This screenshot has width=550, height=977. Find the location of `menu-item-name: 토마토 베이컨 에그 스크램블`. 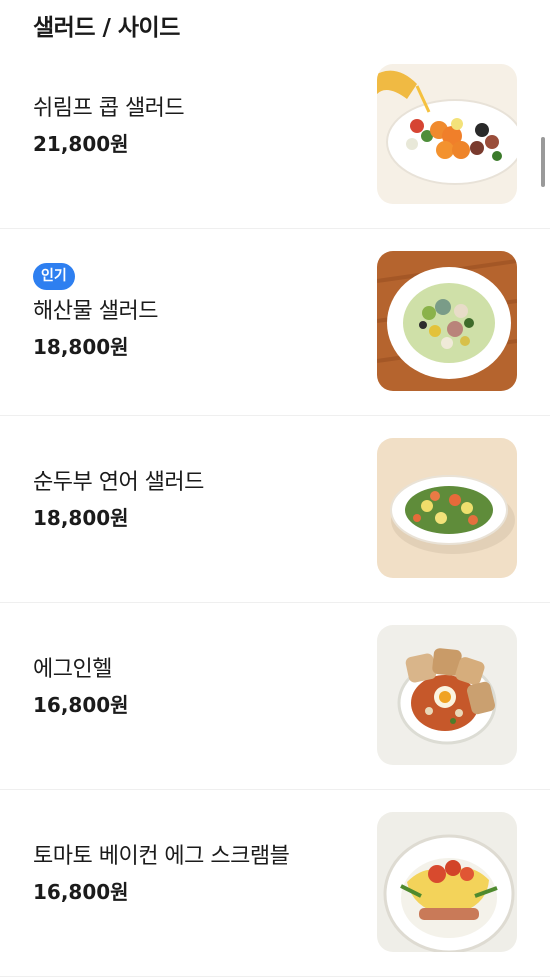

menu-item-name: 토마토 베이컨 에그 스크램블 is located at coordinates (161, 856).